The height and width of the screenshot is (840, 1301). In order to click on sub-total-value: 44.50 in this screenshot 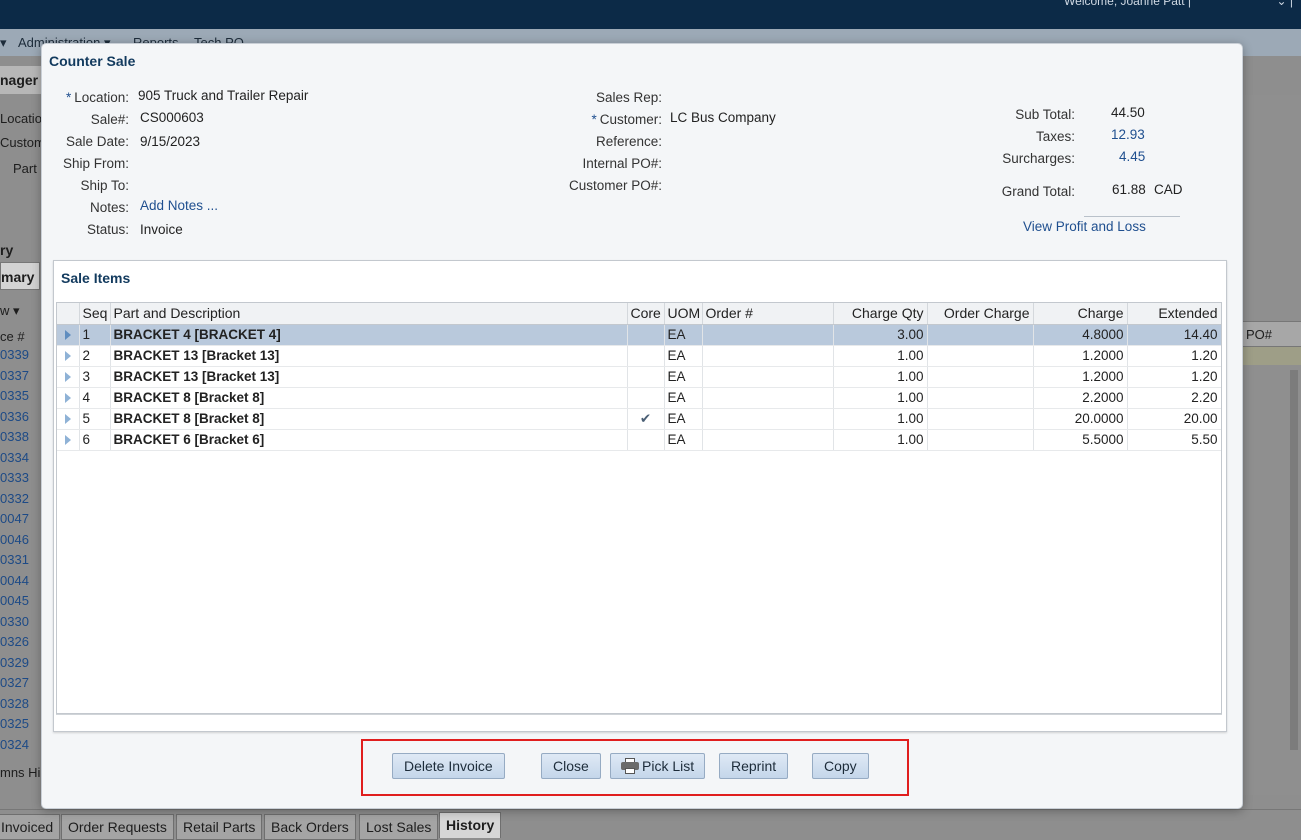, I will do `click(1128, 112)`.